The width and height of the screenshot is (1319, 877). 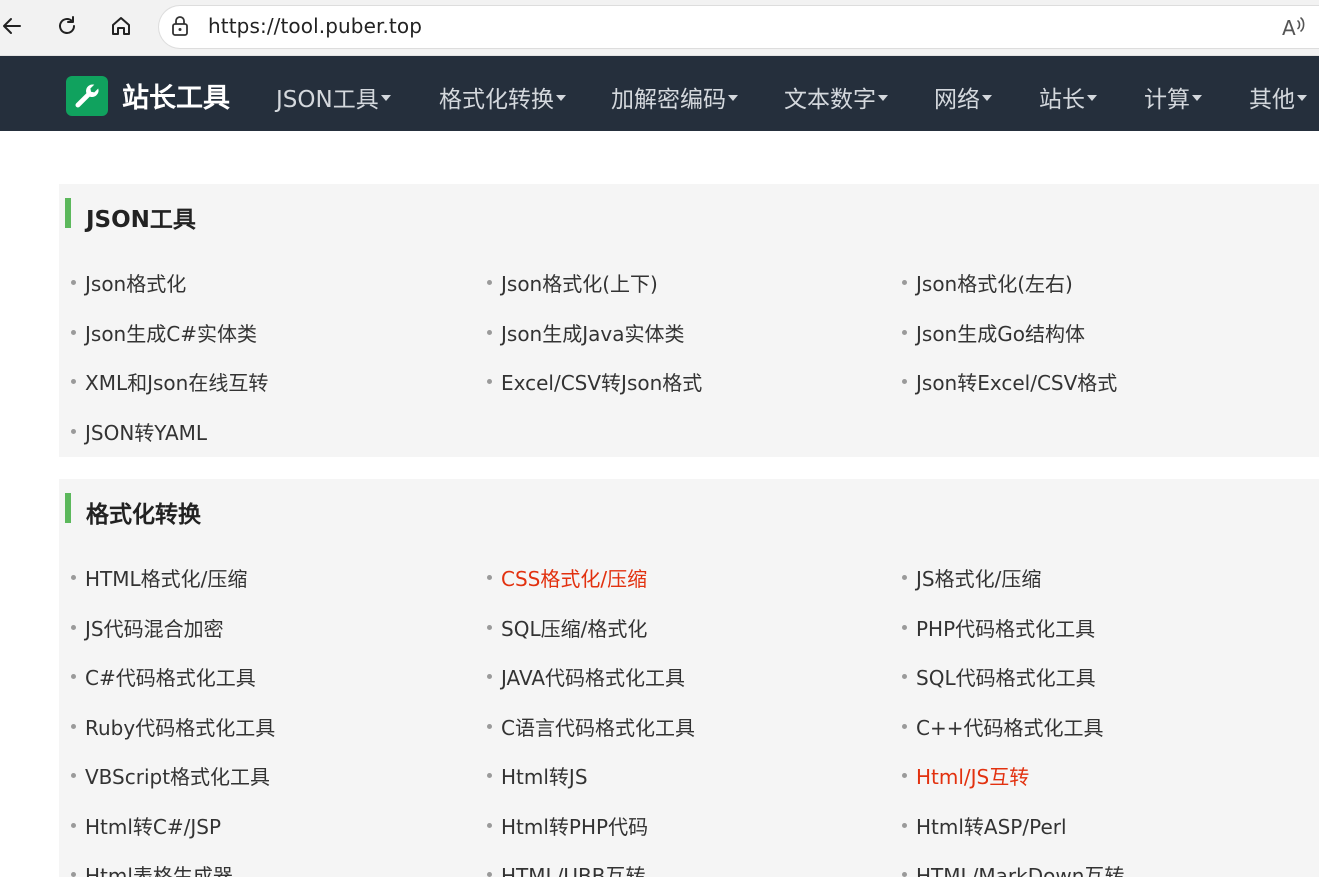 What do you see at coordinates (991, 827) in the screenshot?
I see `tool-link-label: Html转ASP/Perl` at bounding box center [991, 827].